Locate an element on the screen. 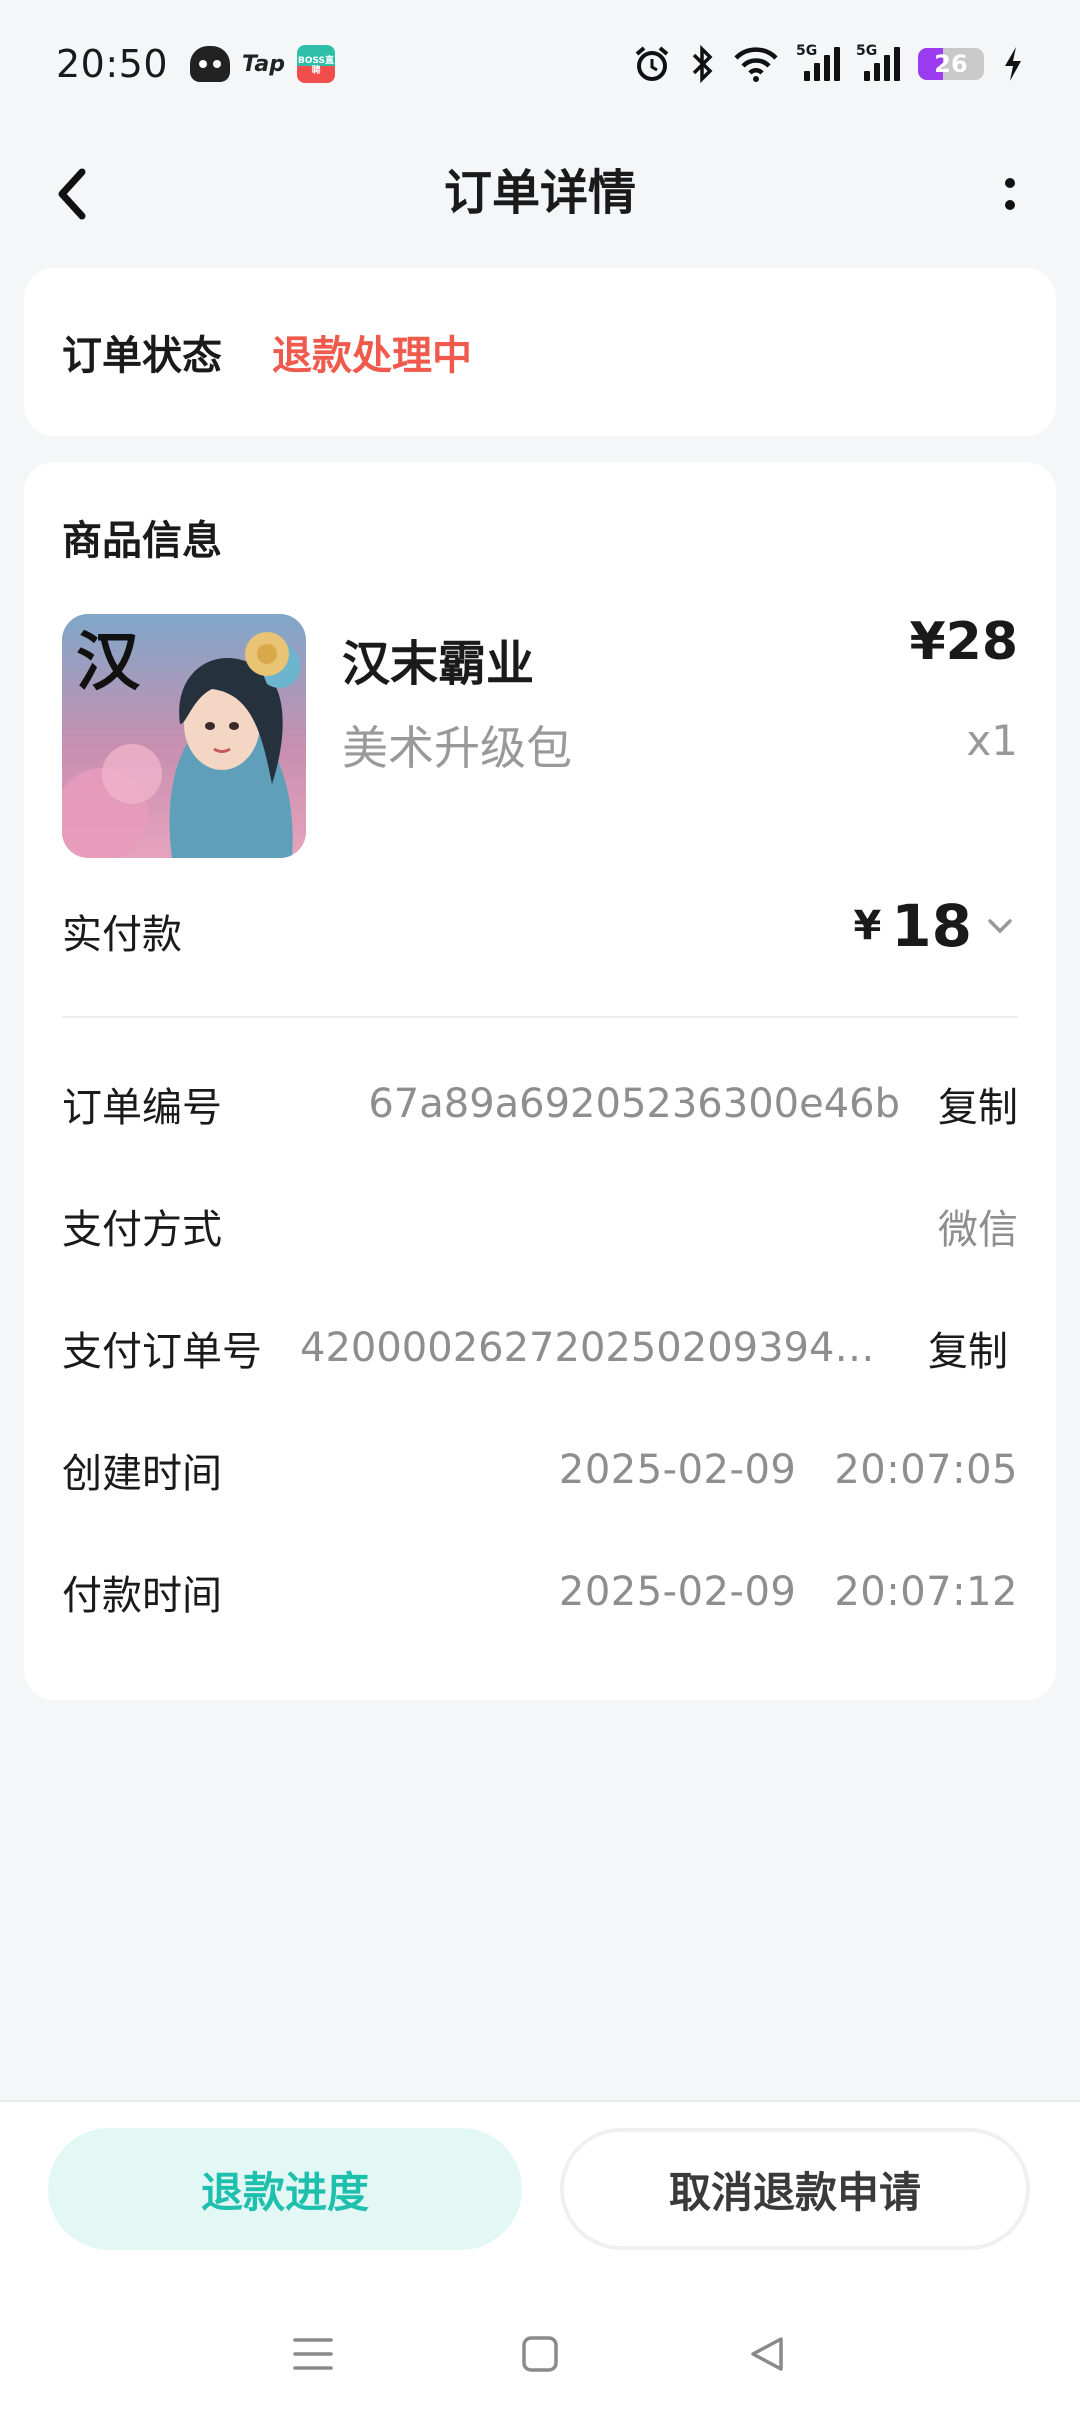 This screenshot has width=1080, height=2414. home-key-icon is located at coordinates (540, 2354).